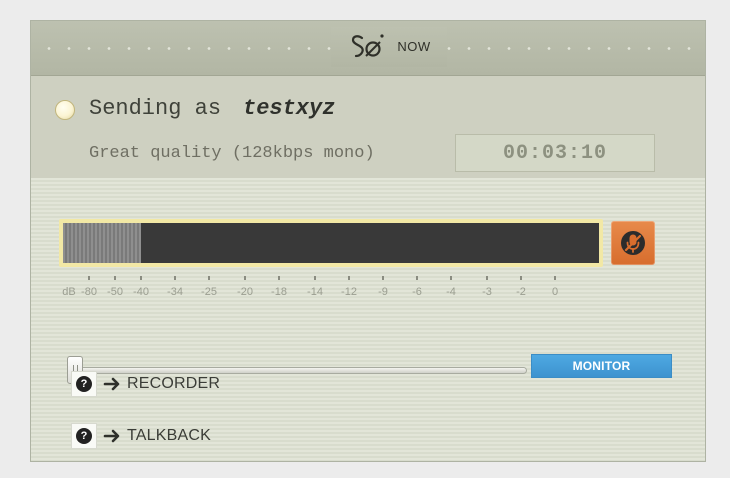 The image size is (730, 478). Describe the element at coordinates (521, 292) in the screenshot. I see `scale-label: -2` at that location.